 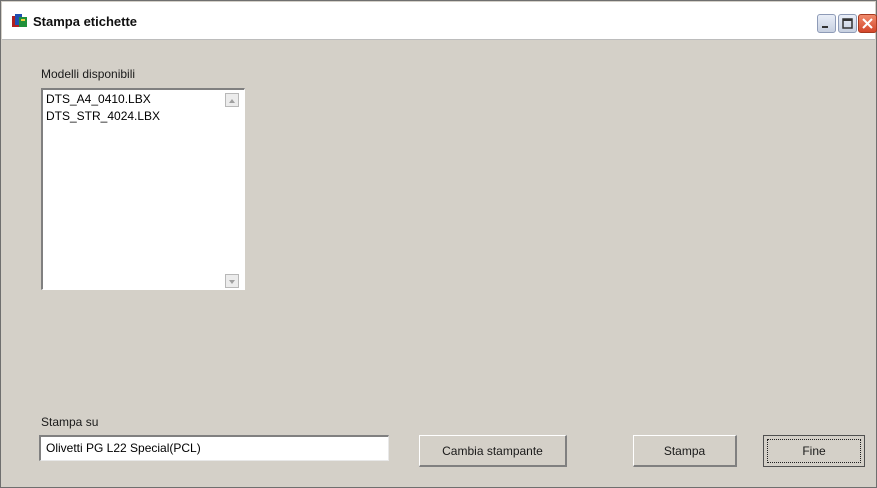 What do you see at coordinates (98, 99) in the screenshot?
I see `list-item: DTS_A4_0410.LBX` at bounding box center [98, 99].